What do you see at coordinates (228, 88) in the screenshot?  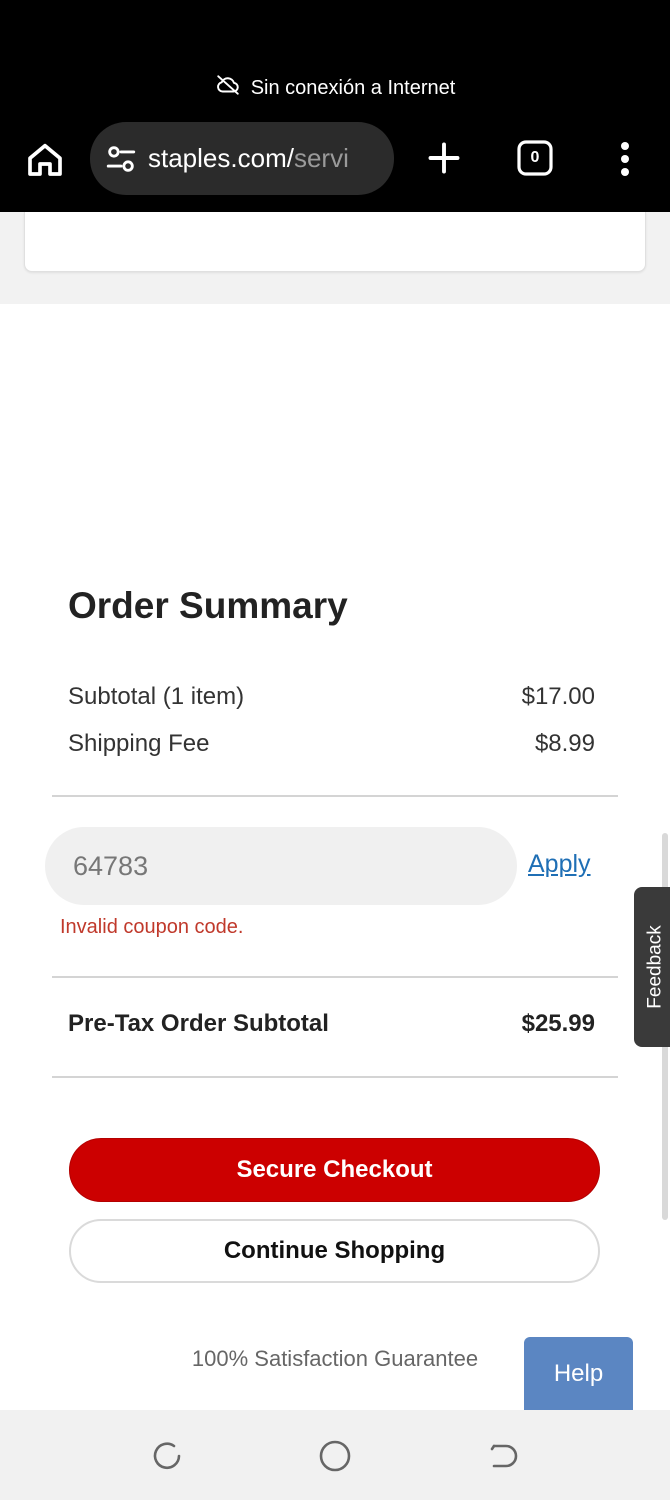 I see `cloud-off-icon` at bounding box center [228, 88].